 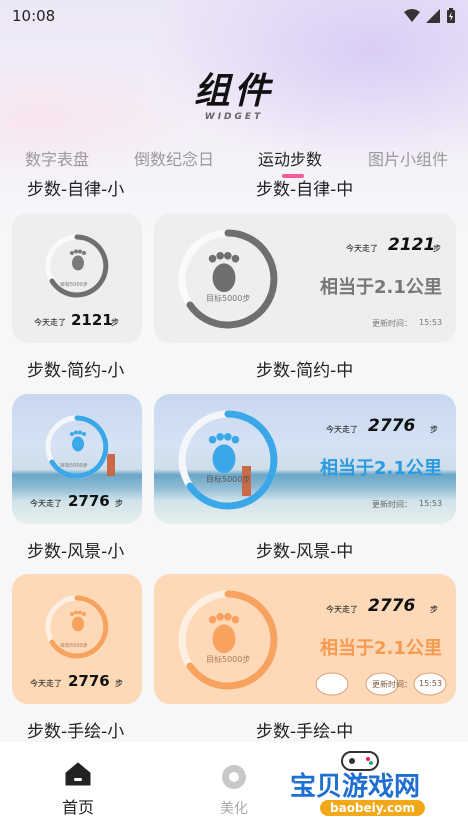 What do you see at coordinates (234, 809) in the screenshot?
I see `nav-beautify-label: 美化` at bounding box center [234, 809].